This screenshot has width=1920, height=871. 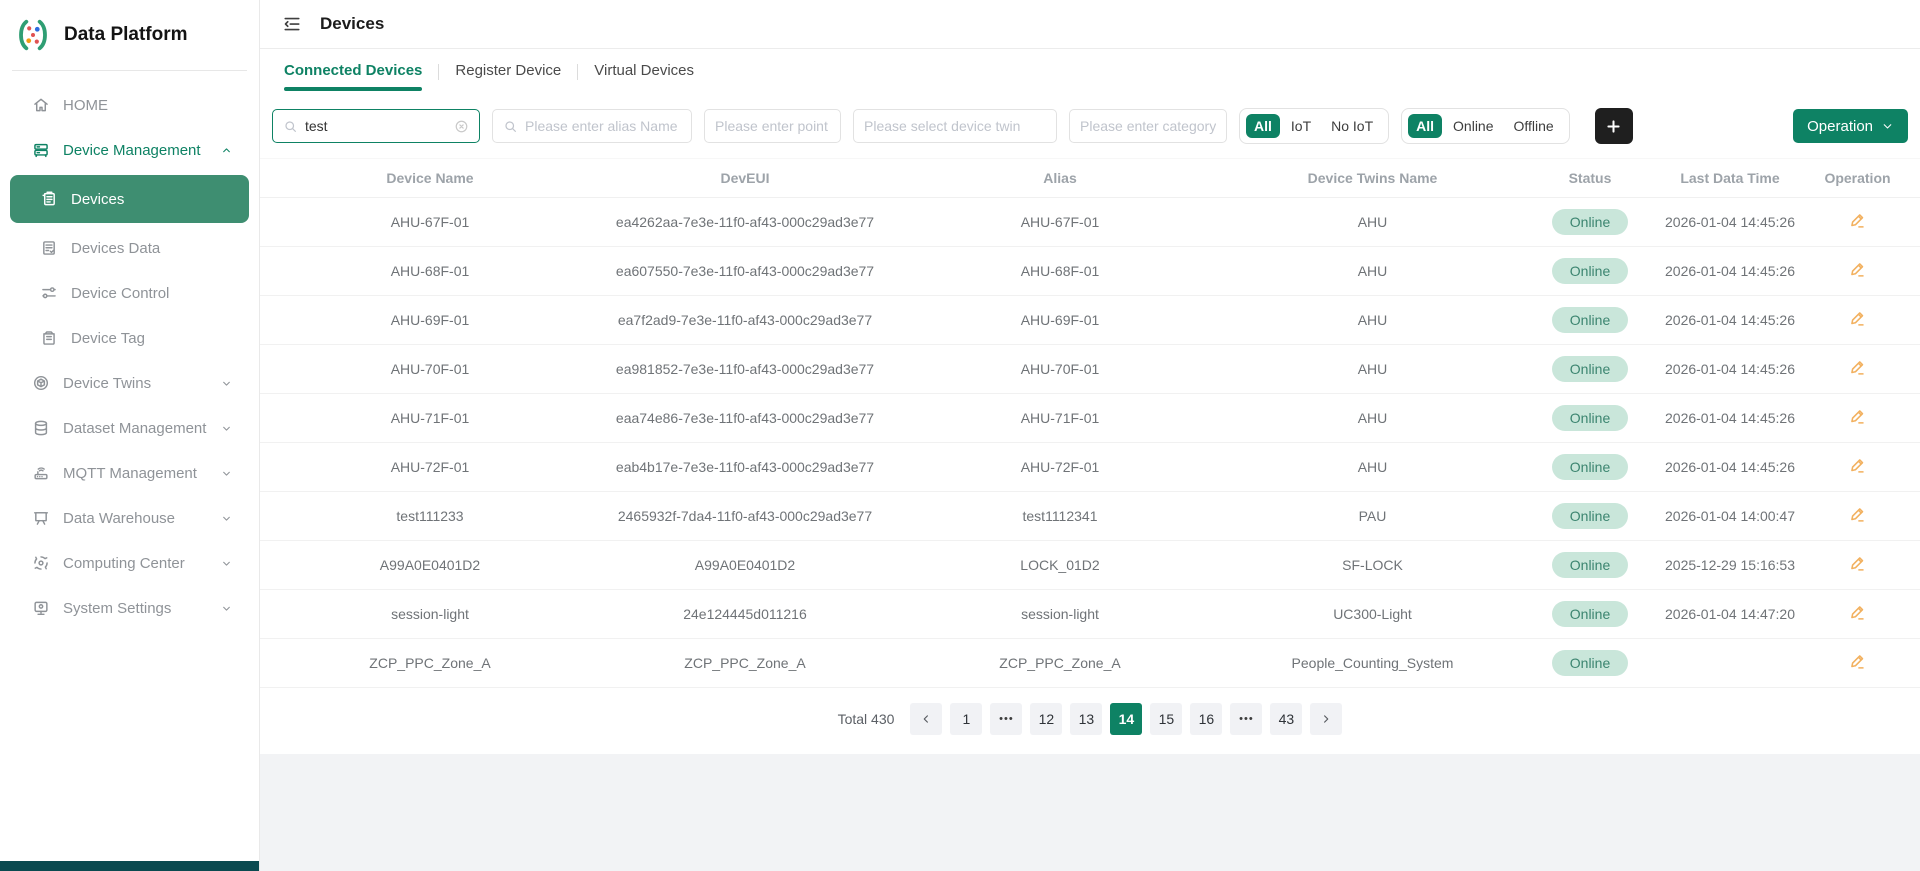 What do you see at coordinates (1372, 614) in the screenshot?
I see `cell-device-twins-name: UC300-Light` at bounding box center [1372, 614].